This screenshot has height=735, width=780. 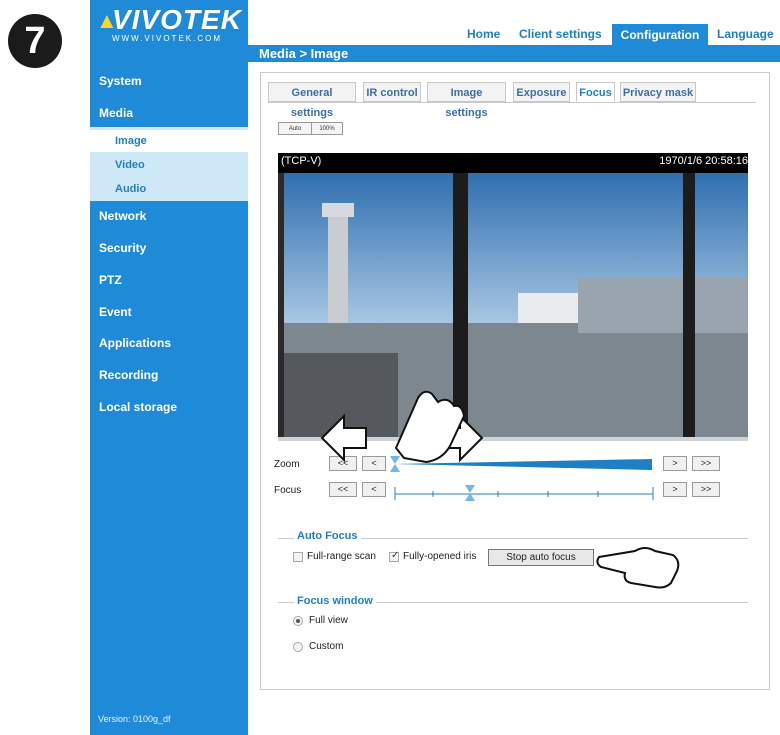 What do you see at coordinates (326, 646) in the screenshot?
I see `custom-label: Custom` at bounding box center [326, 646].